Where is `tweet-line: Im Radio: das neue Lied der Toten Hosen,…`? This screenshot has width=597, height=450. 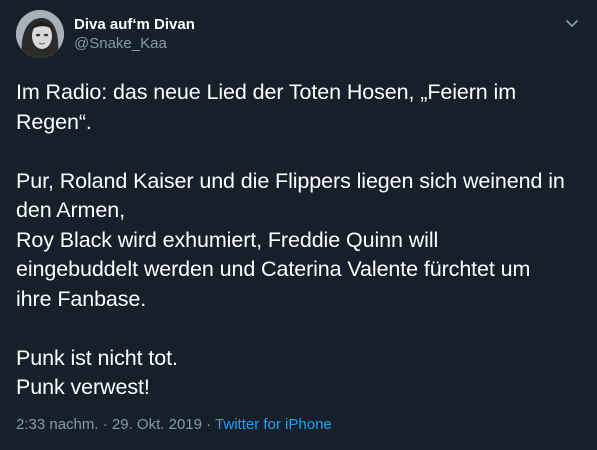
tweet-line: Im Radio: das neue Lied der Toten Hosen,… is located at coordinates (266, 92).